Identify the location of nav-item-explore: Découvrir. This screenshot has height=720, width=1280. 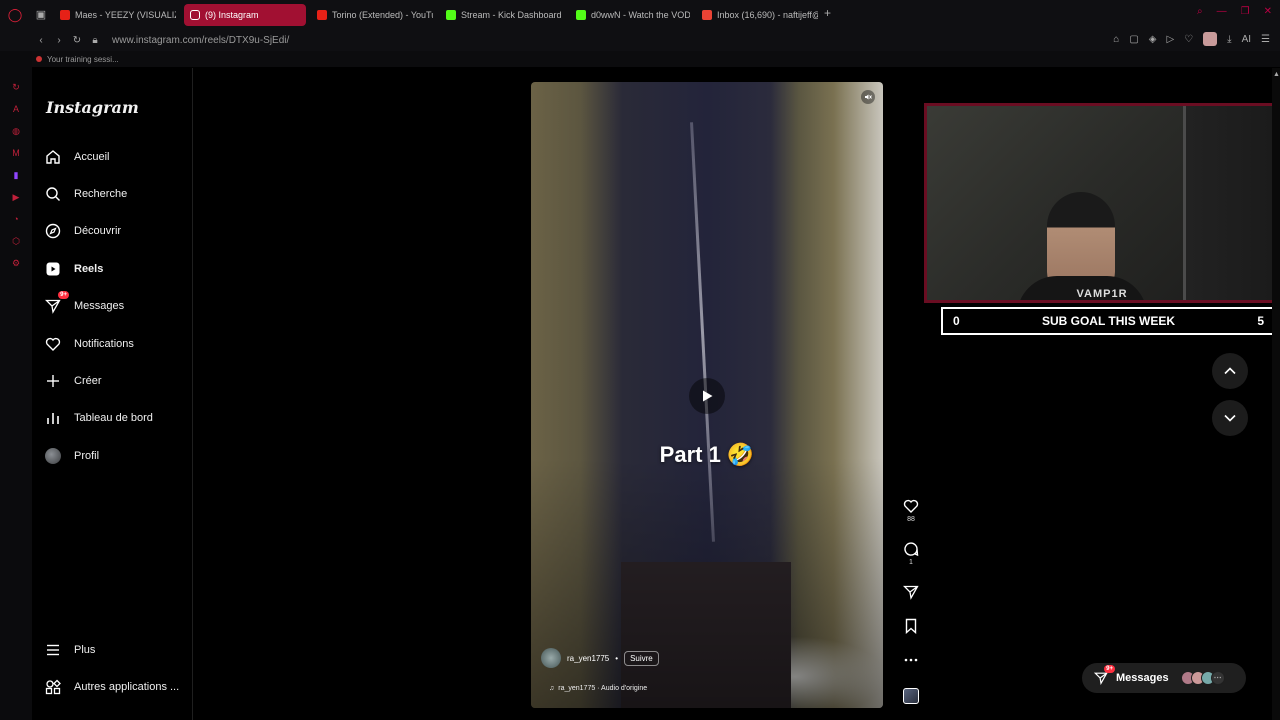
(82, 231).